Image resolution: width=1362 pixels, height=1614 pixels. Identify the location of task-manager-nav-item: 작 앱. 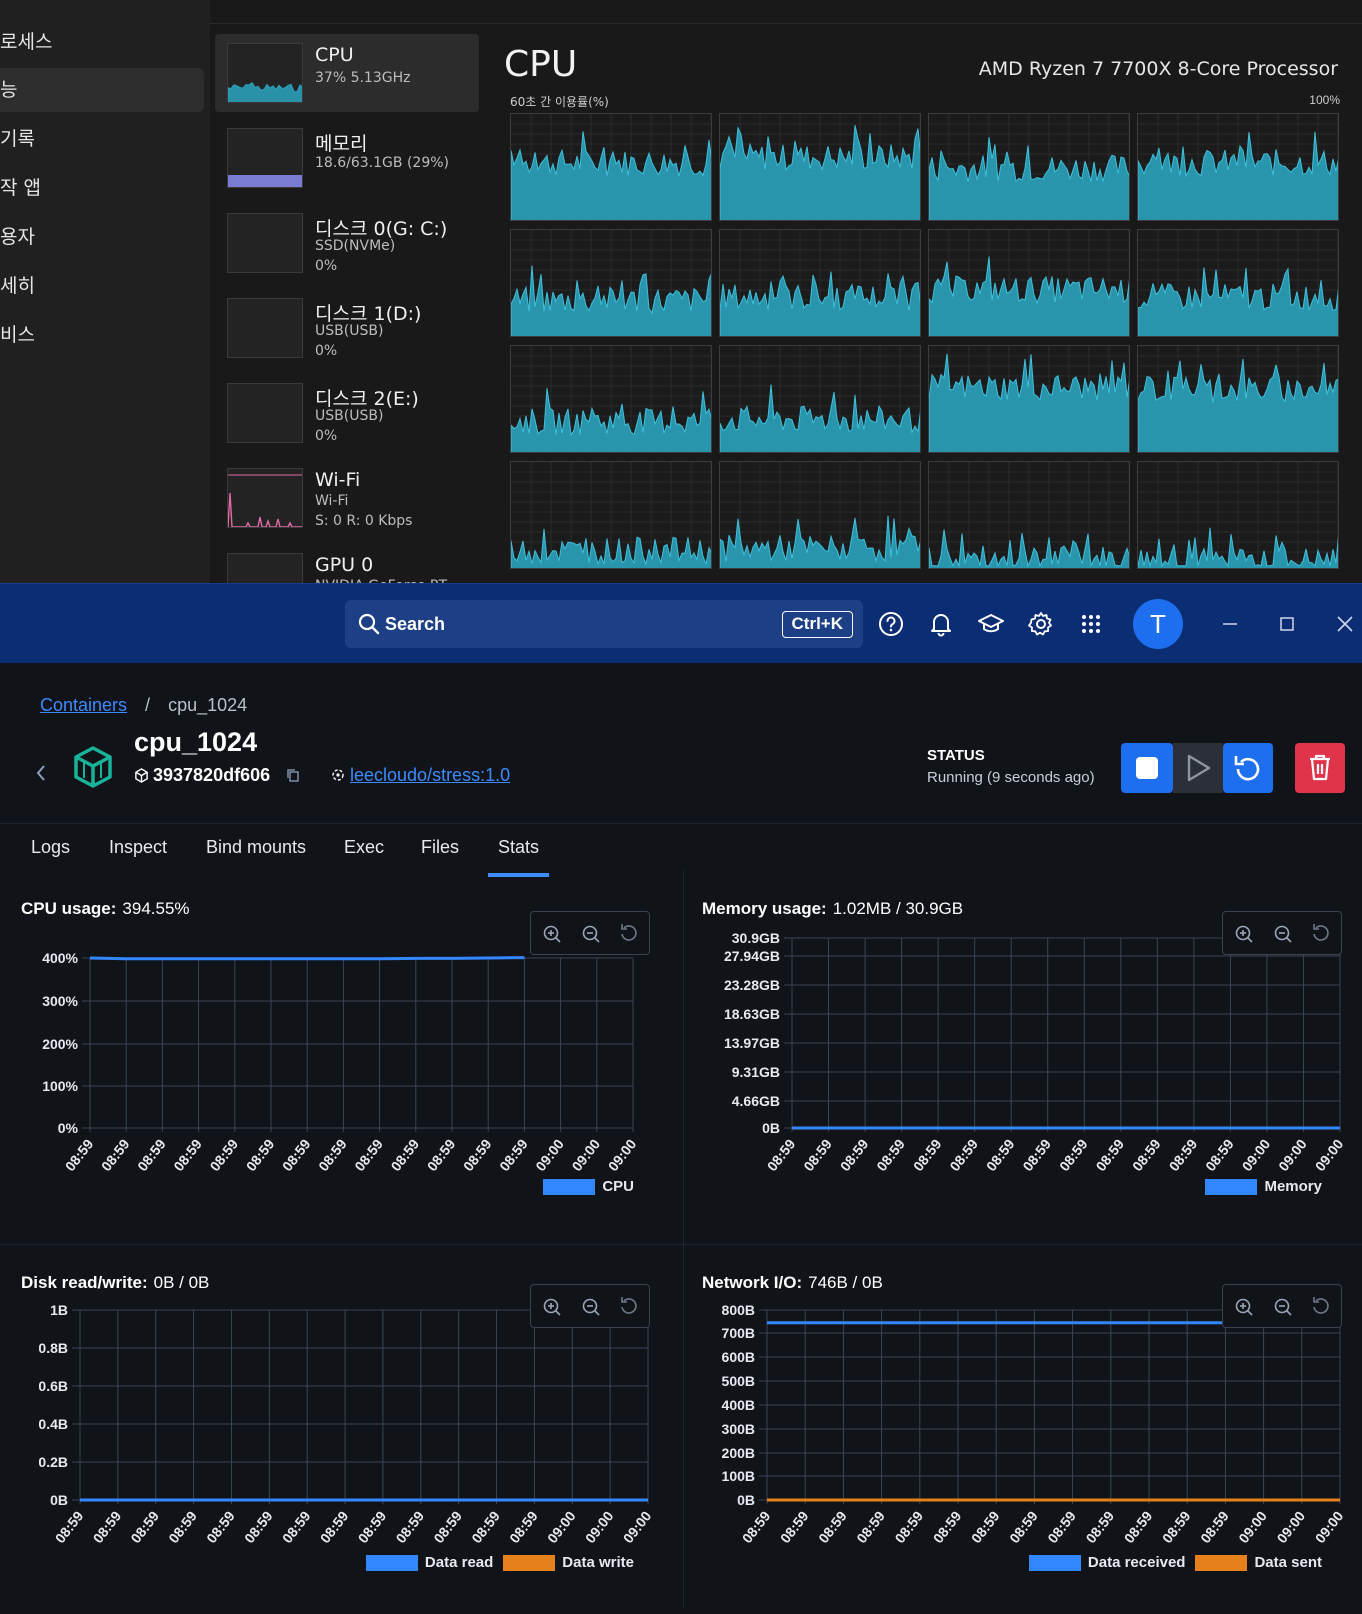
(102, 188).